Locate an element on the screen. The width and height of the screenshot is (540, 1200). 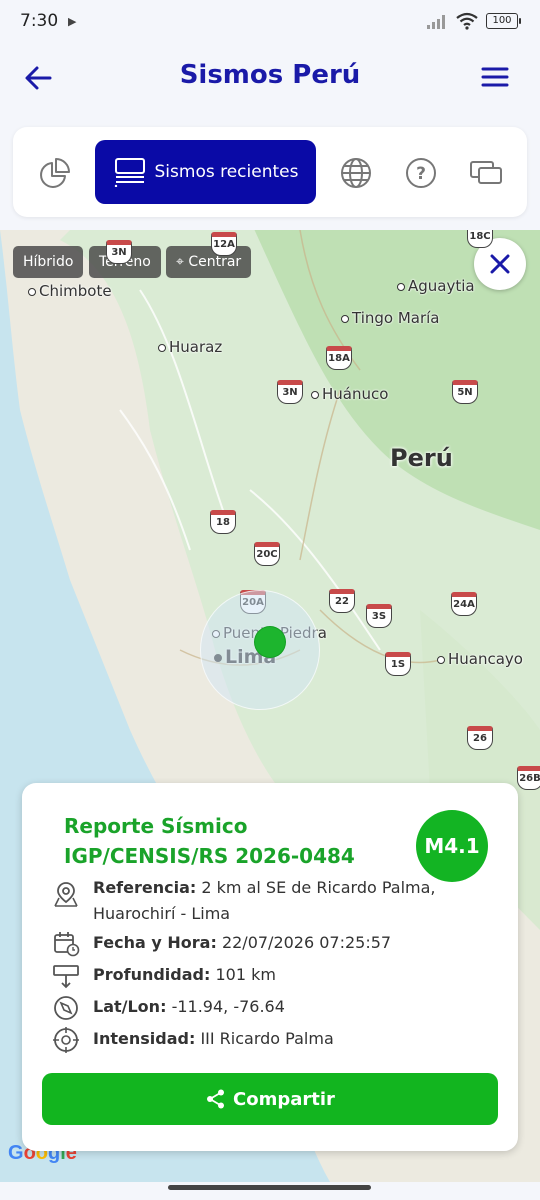
app-bar: Sismos Perú is located at coordinates (270, 78).